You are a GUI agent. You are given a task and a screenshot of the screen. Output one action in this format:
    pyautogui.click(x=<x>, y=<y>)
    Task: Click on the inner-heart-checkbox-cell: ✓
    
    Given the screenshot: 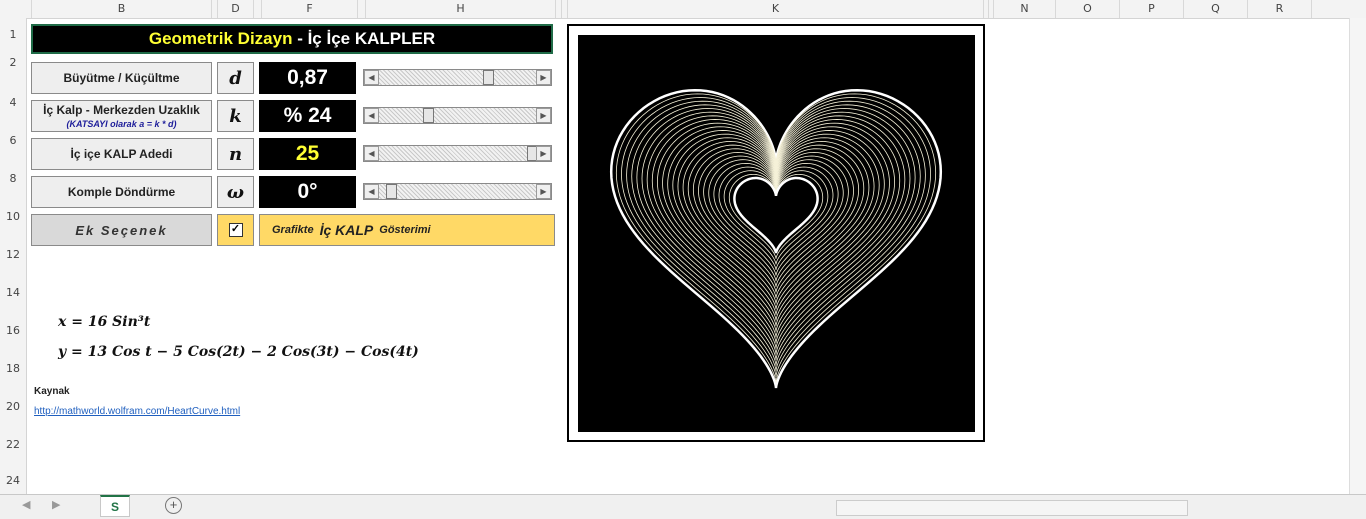 What is the action you would take?
    pyautogui.click(x=235, y=230)
    